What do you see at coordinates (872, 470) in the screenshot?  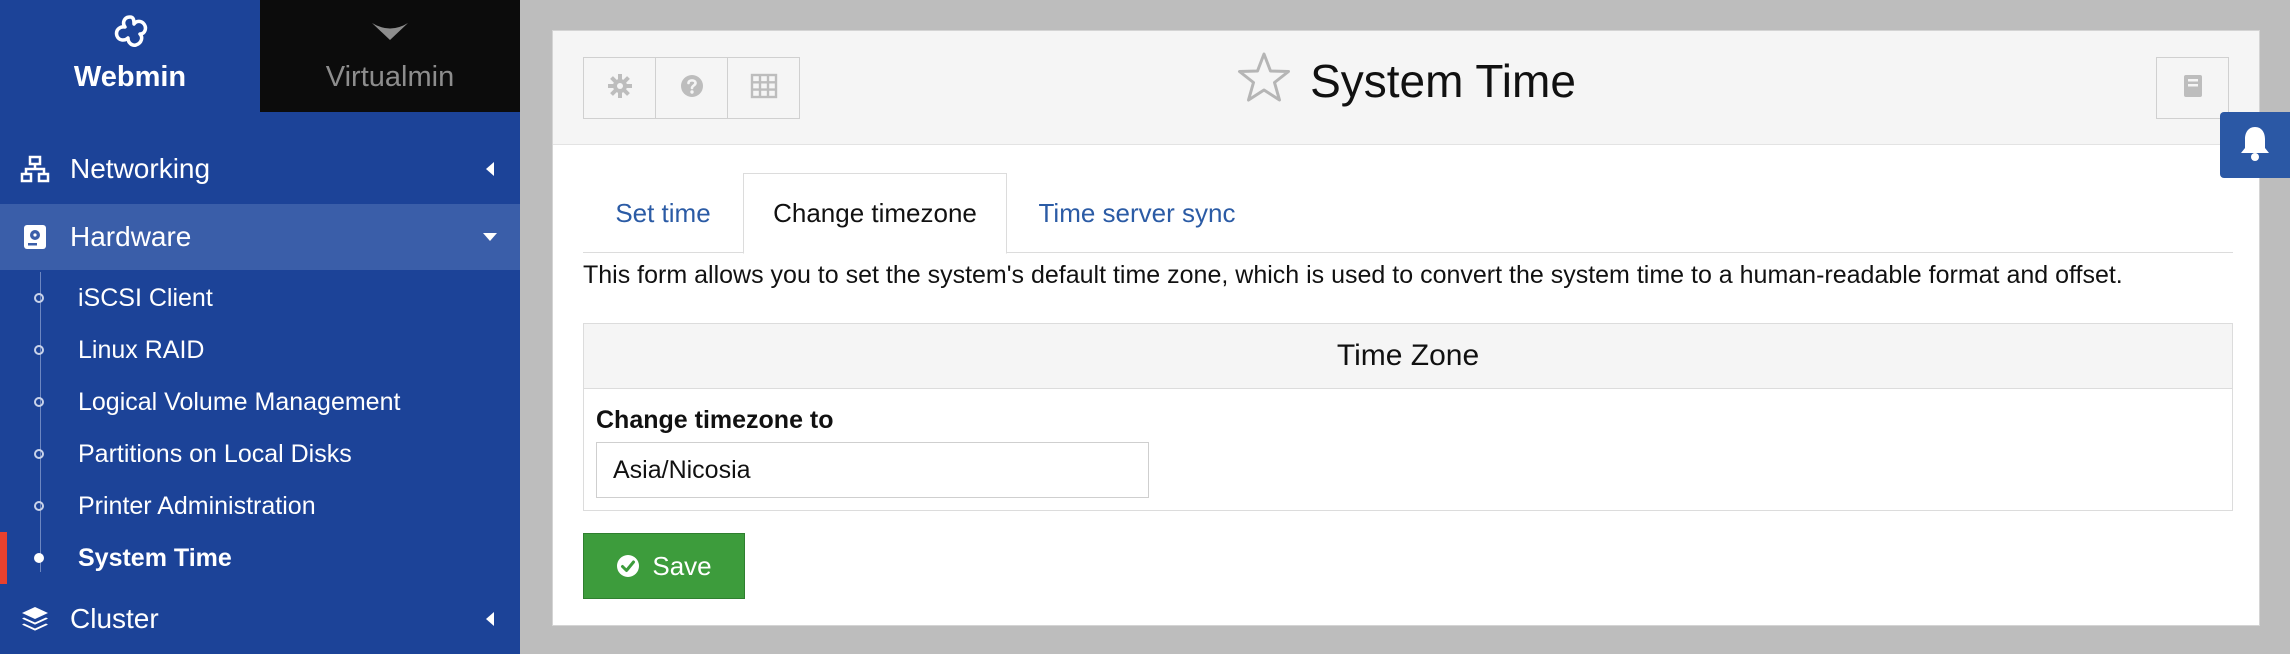 I see `timezone-input` at bounding box center [872, 470].